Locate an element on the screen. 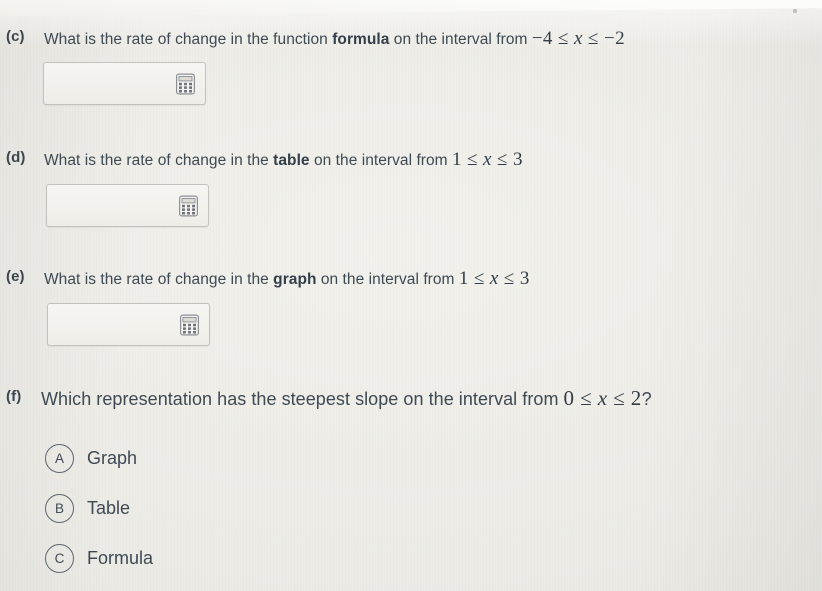  question-c-math-rel1: ≤ is located at coordinates (563, 38).